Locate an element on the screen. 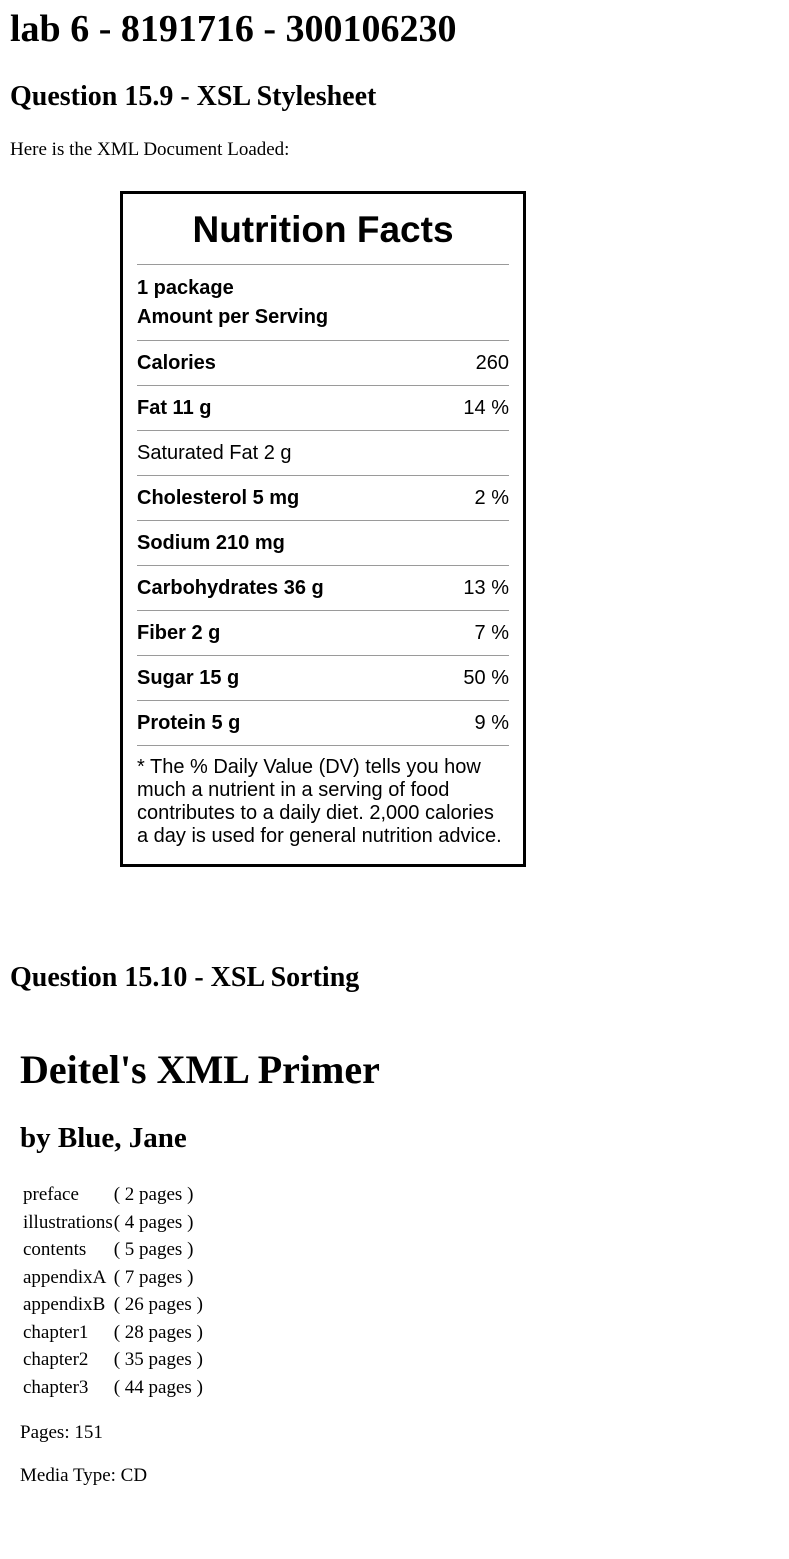 The height and width of the screenshot is (1559, 789). media-type: Media Type: CD is located at coordinates (84, 1475).